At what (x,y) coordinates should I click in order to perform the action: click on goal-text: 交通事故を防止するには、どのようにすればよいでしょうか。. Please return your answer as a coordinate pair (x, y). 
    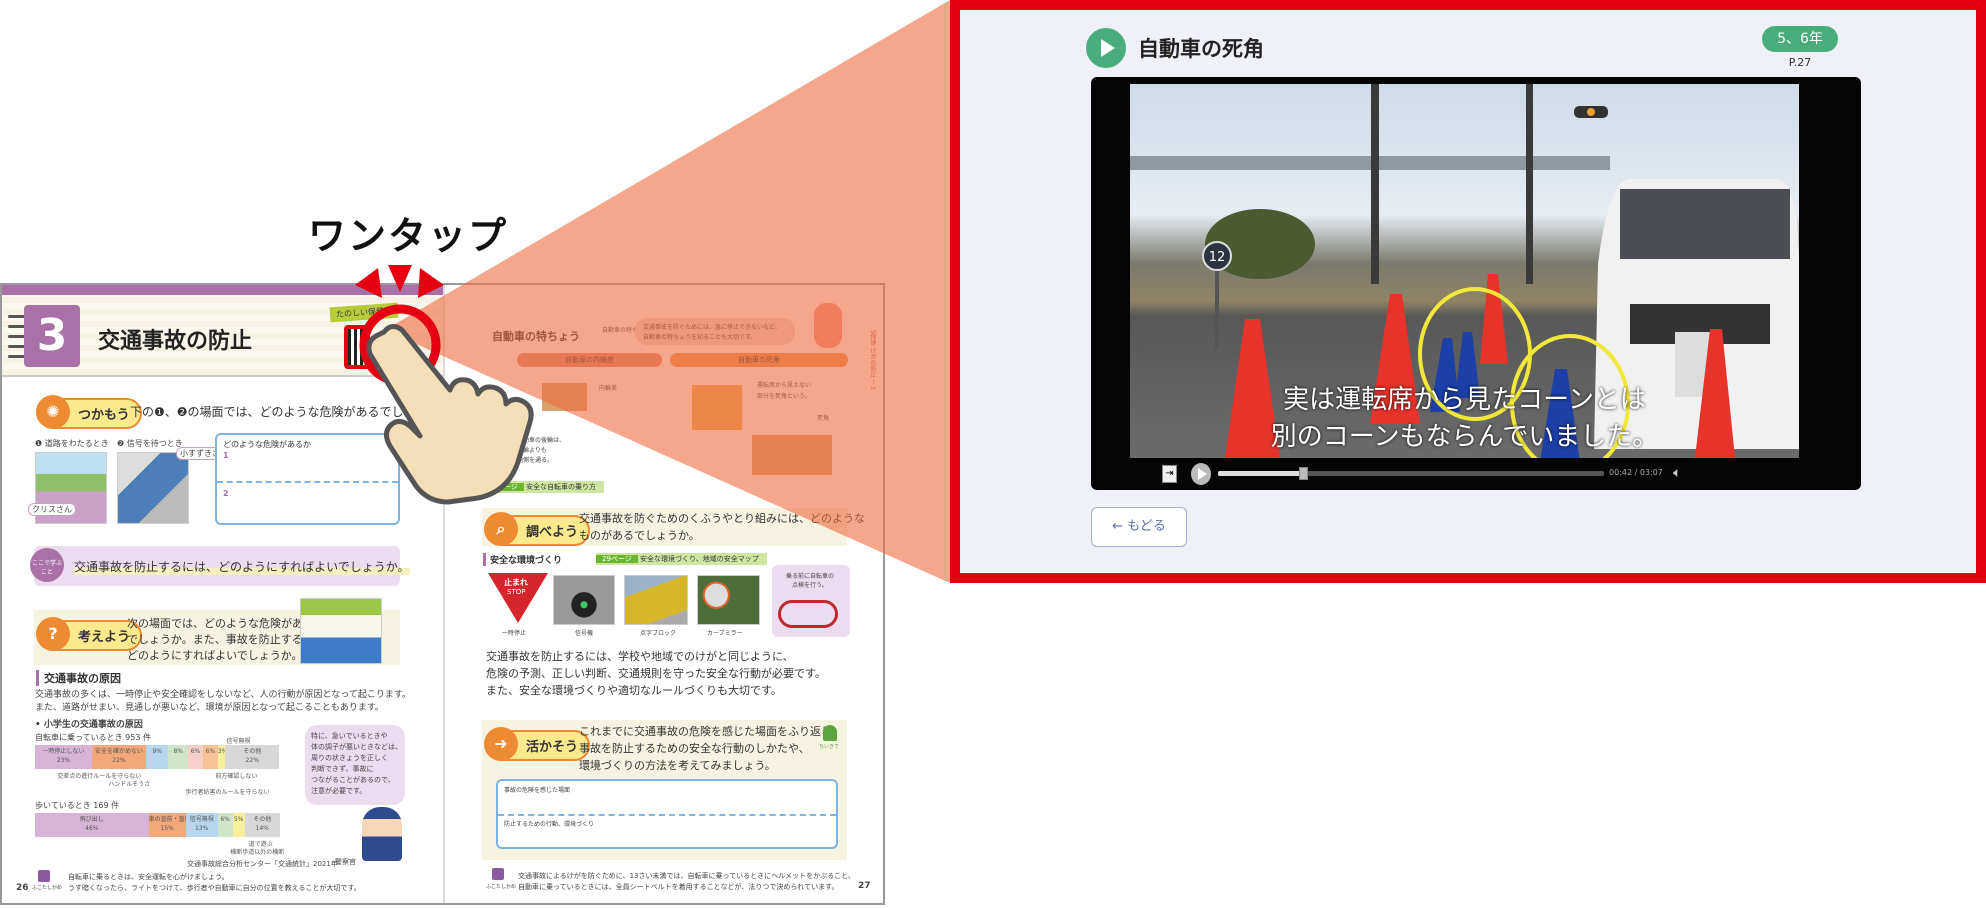
    Looking at the image, I should click on (242, 566).